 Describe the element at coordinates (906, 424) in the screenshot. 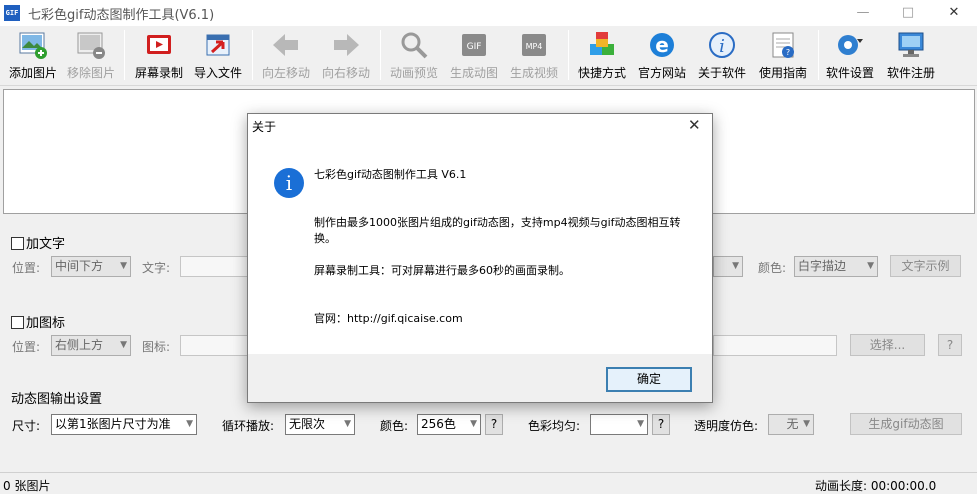

I see `generate-gif-main-button: 生成gif动态图` at that location.